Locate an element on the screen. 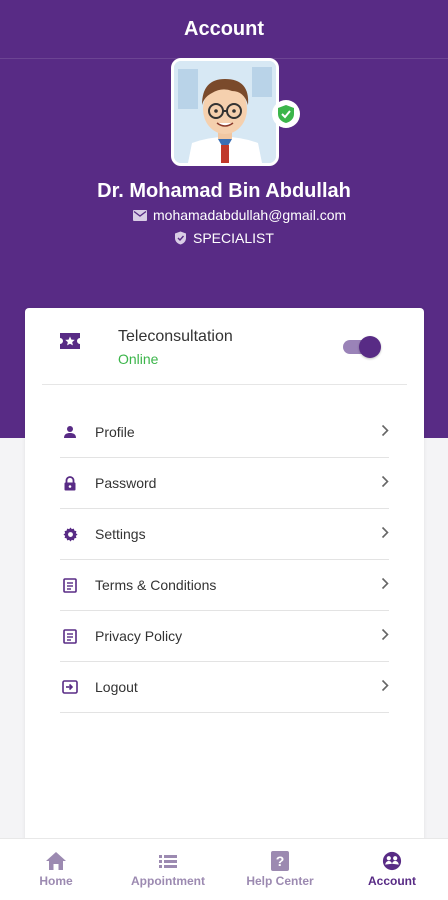  verified-shield-icon is located at coordinates (286, 114).